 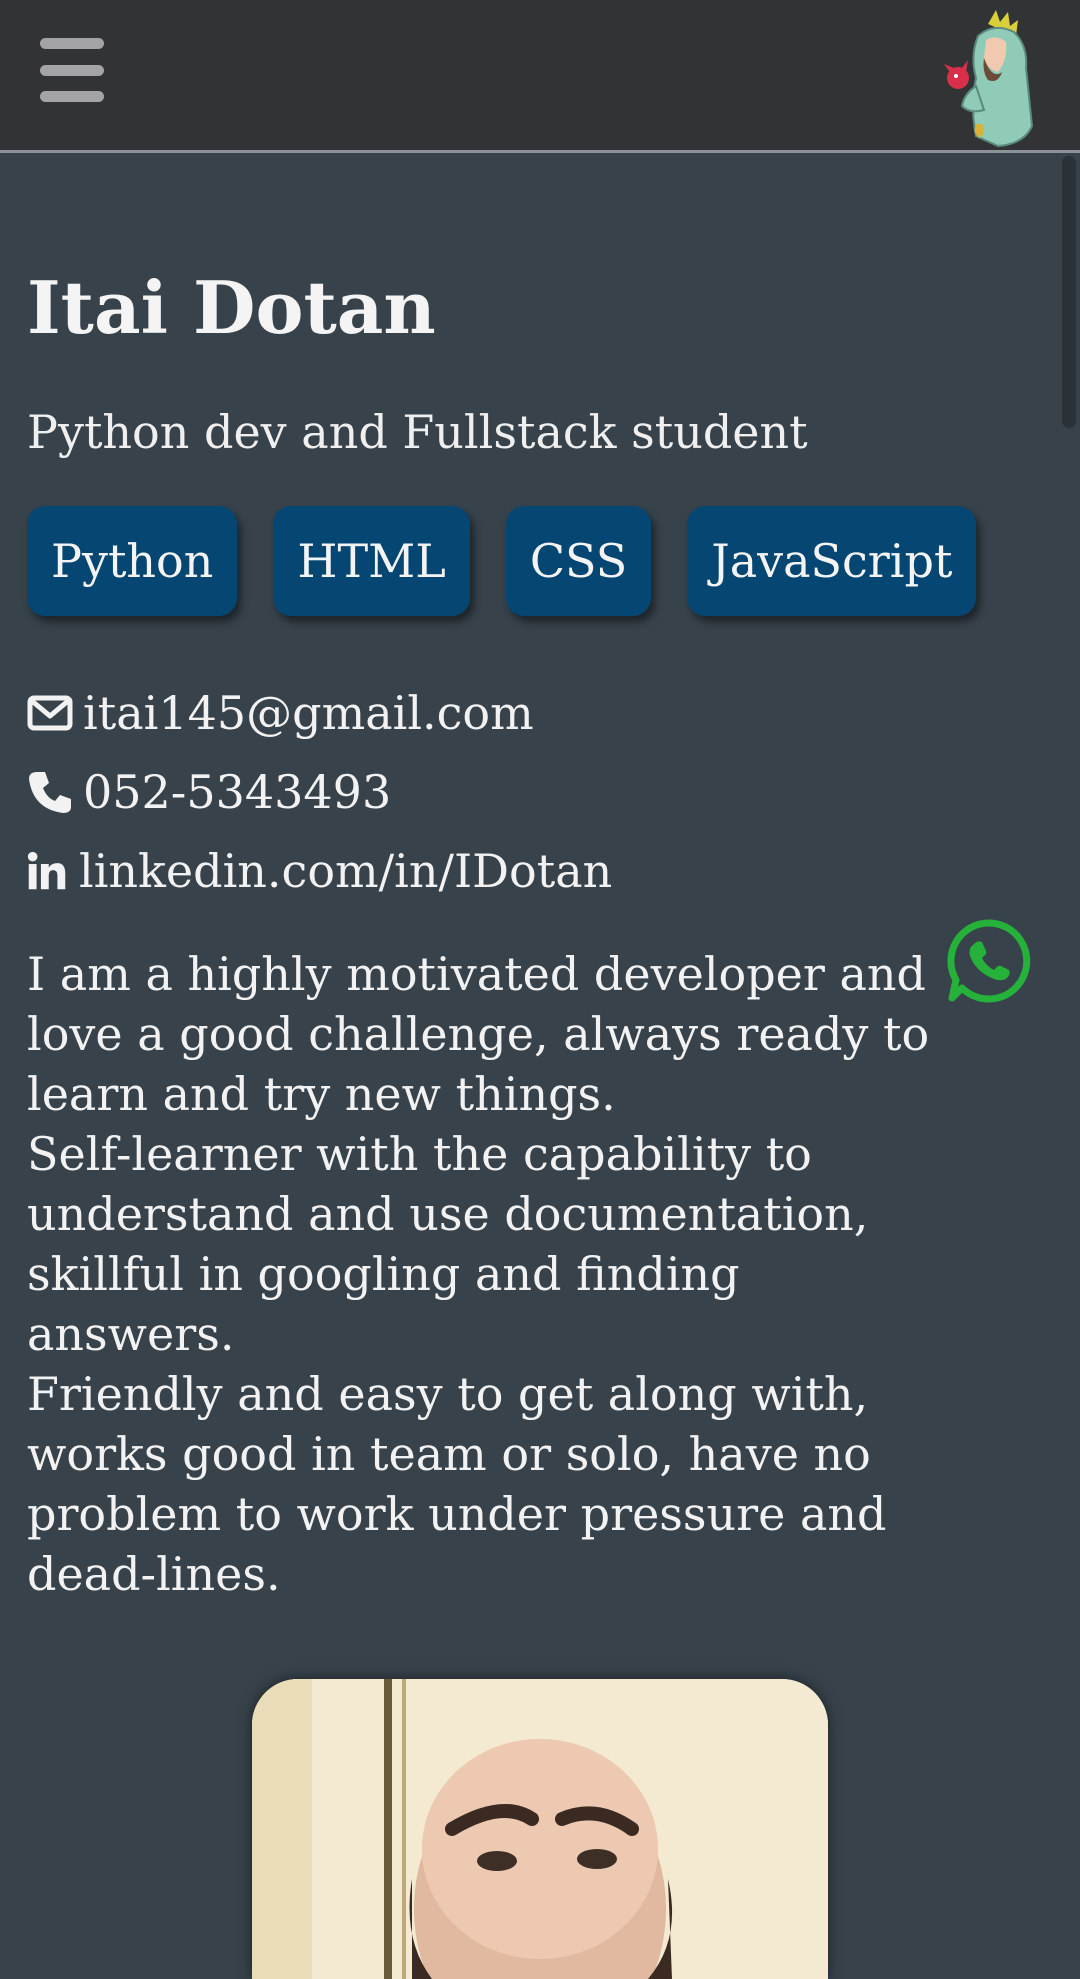 I want to click on contact-linkedin: linkedin.com/in/IDotan, so click(x=487, y=871).